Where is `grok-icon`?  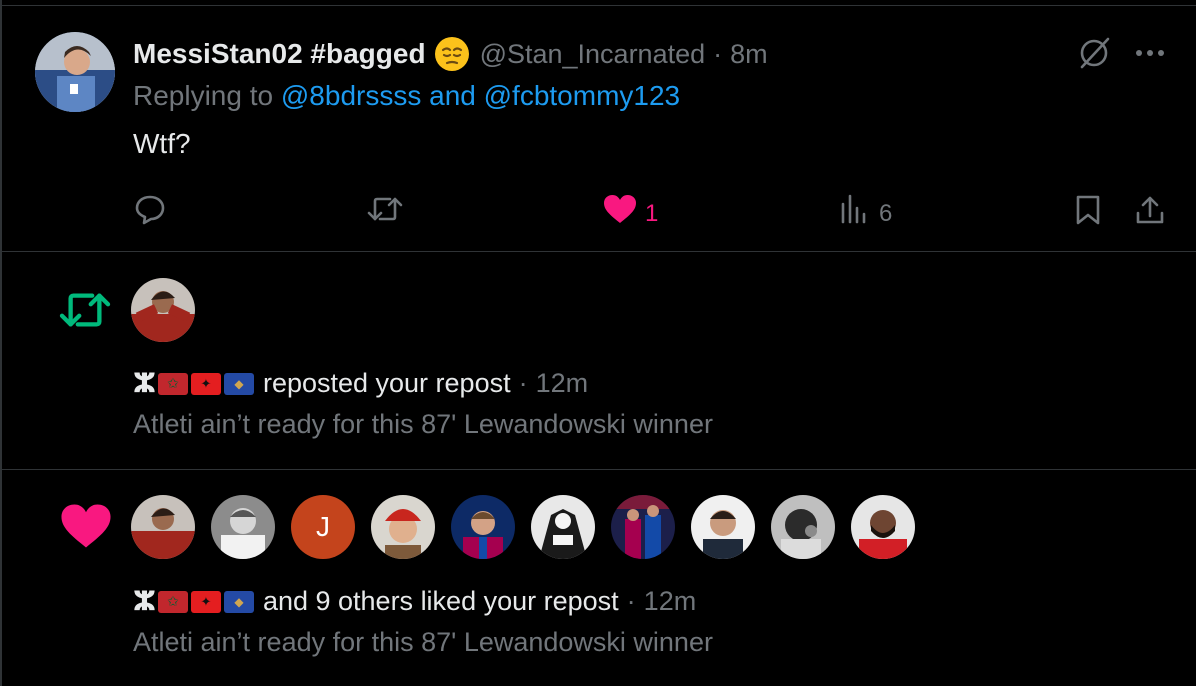 grok-icon is located at coordinates (1094, 53).